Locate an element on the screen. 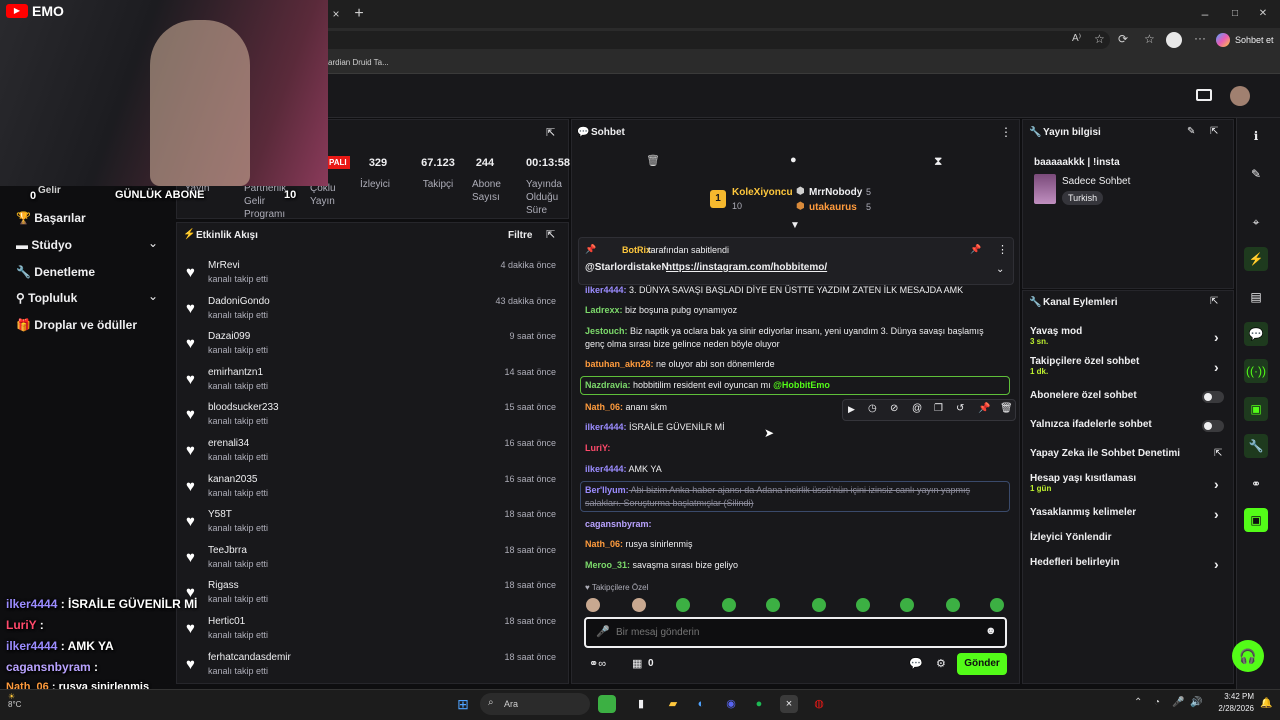 This screenshot has width=1280, height=720. activity-user: DadoniGondo is located at coordinates (239, 301).